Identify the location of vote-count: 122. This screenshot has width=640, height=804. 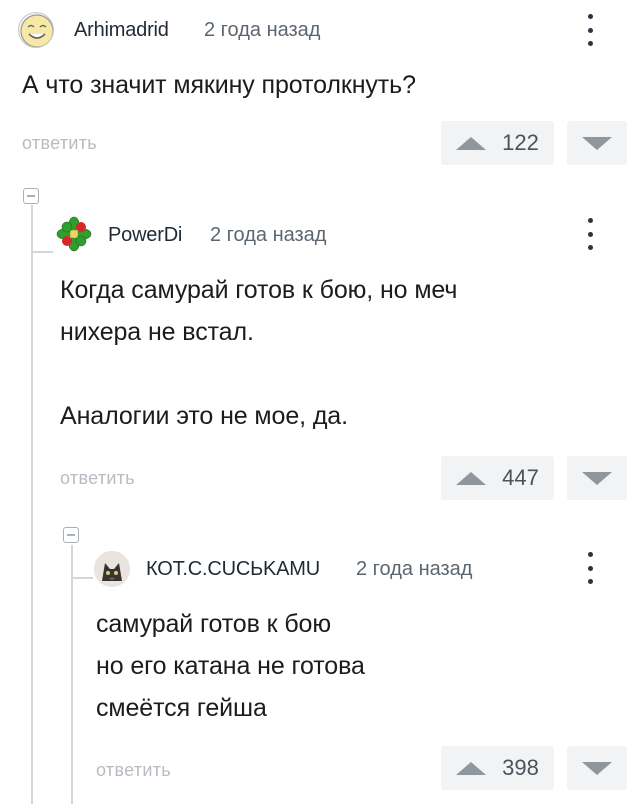
(520, 142).